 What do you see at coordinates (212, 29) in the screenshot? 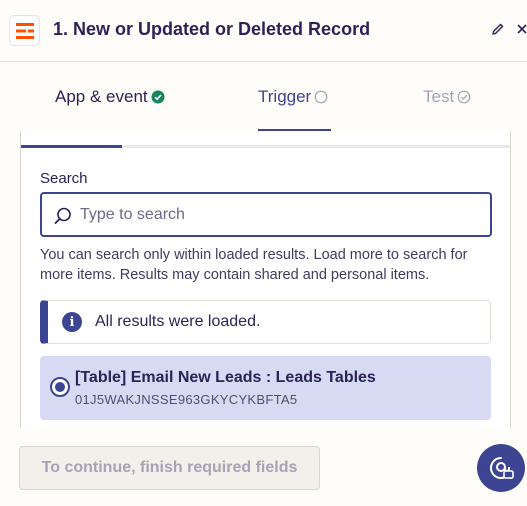
I see `step-title: 1. New or Updated or Deleted Record` at bounding box center [212, 29].